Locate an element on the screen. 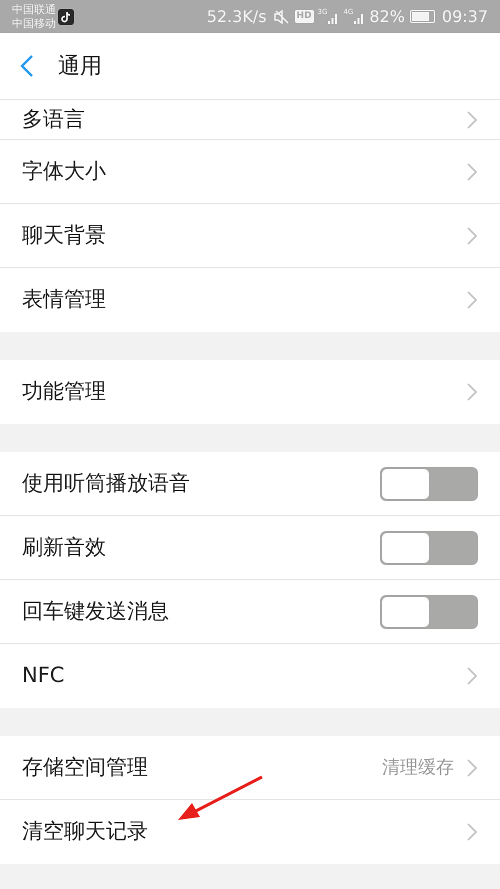 The width and height of the screenshot is (500, 889). row-label: 功能管理 is located at coordinates (64, 392).